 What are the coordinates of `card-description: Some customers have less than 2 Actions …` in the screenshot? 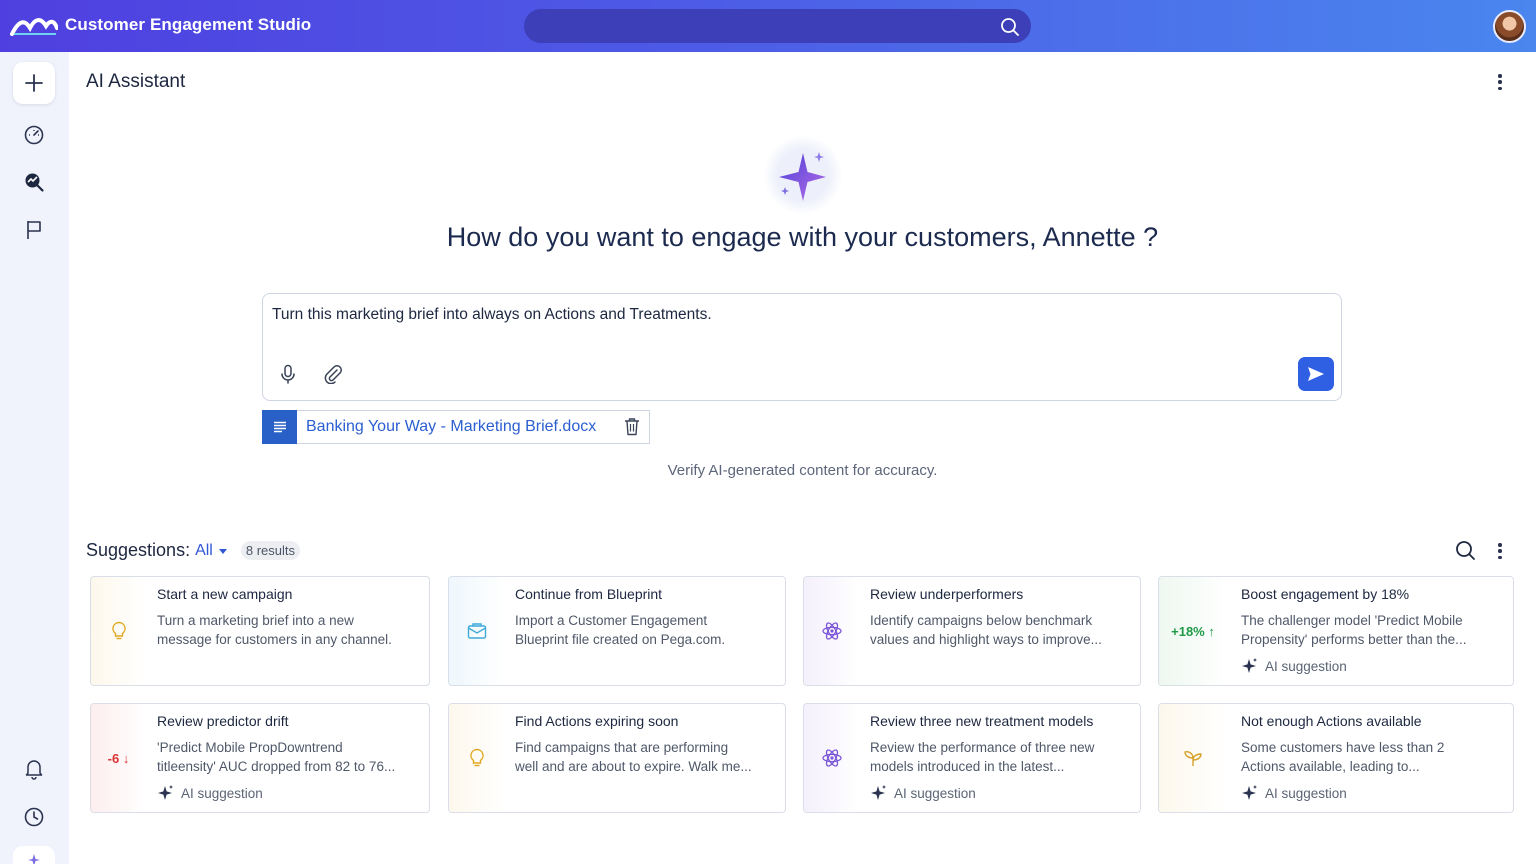 It's located at (1372, 757).